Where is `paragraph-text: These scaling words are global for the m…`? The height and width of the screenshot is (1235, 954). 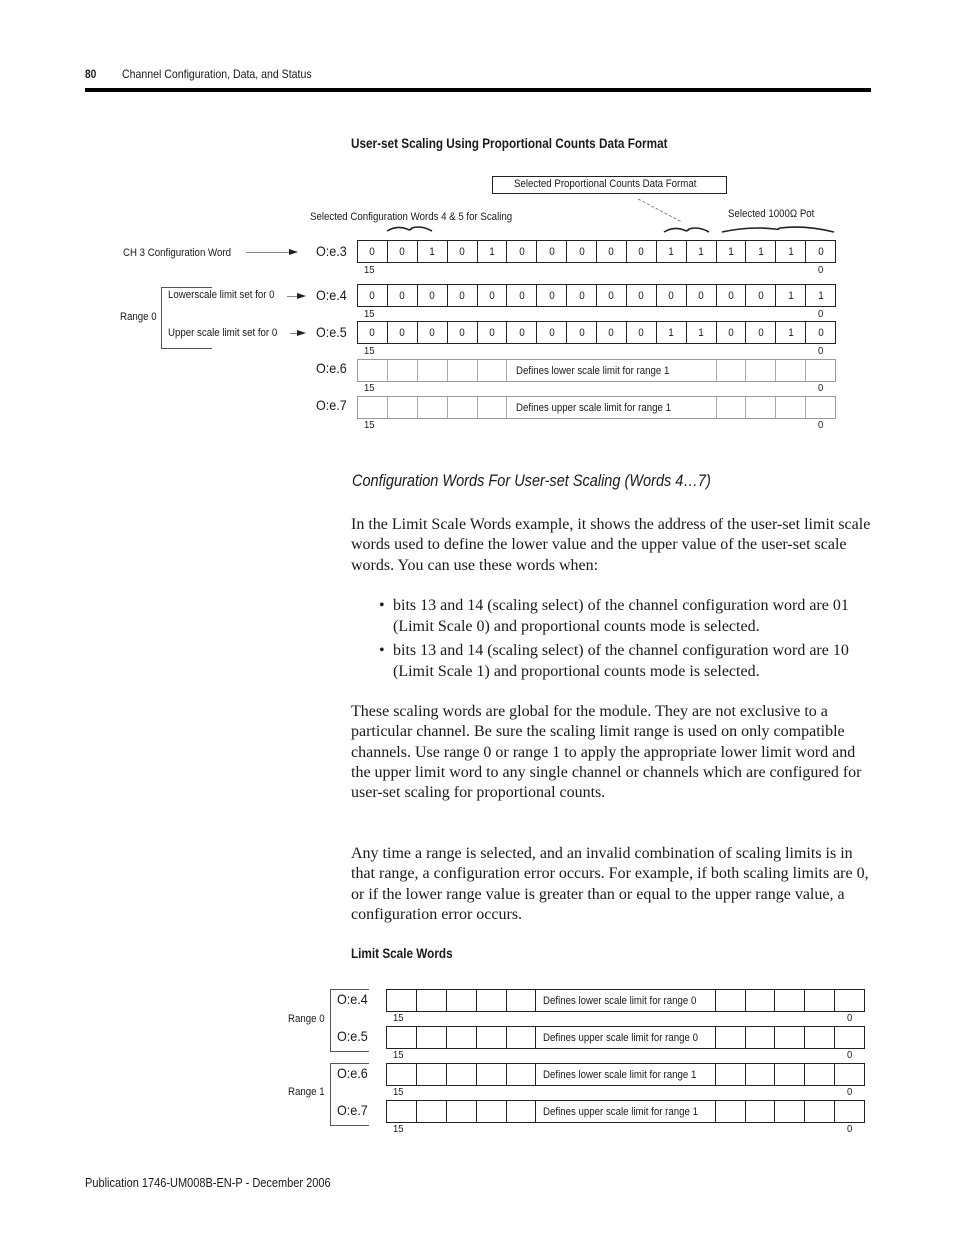
paragraph-text: These scaling words are global for the m… is located at coordinates (606, 752).